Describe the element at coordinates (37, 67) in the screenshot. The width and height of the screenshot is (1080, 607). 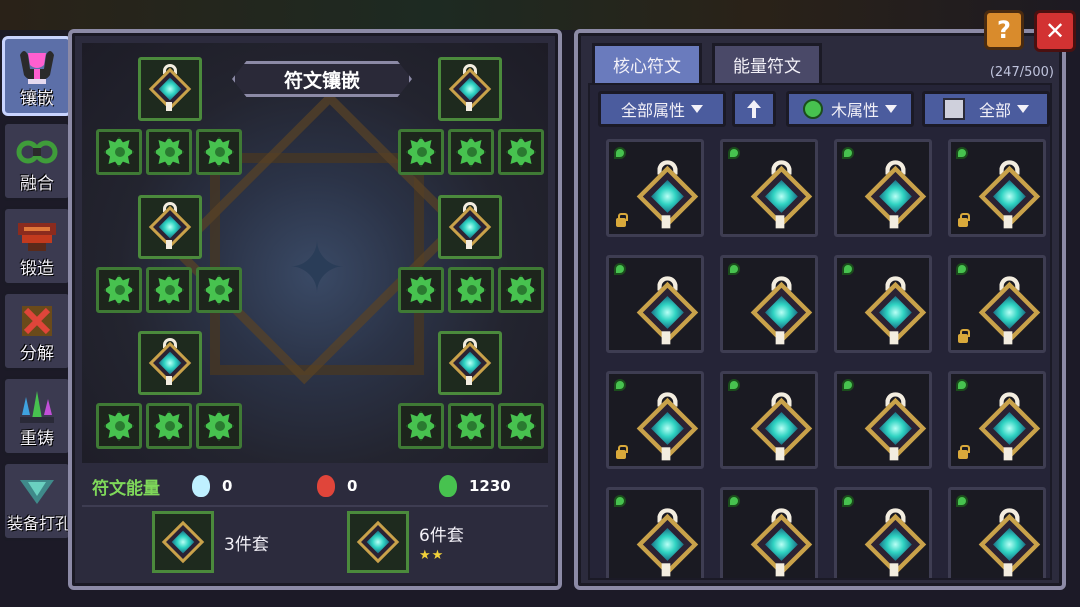
I see `pink-goblet-icon` at that location.